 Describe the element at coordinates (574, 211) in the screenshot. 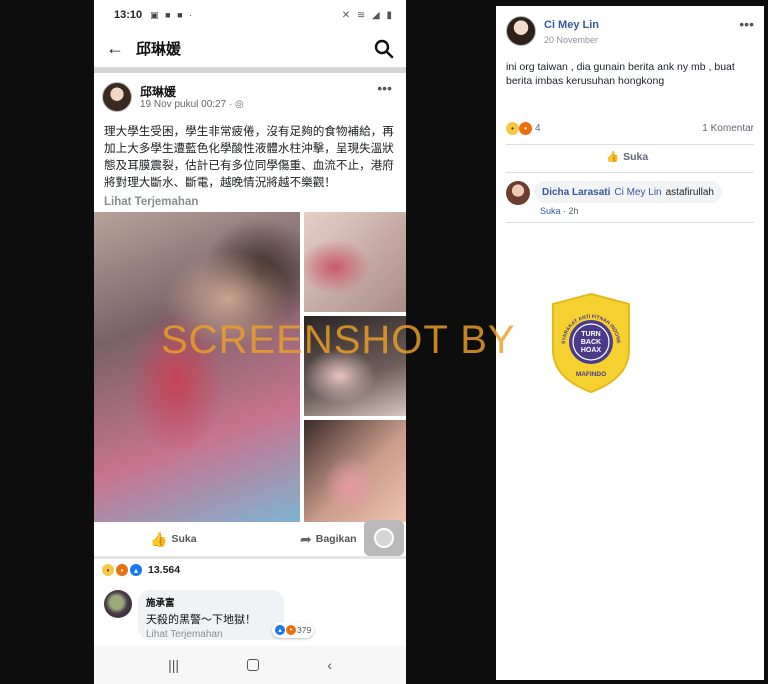

I see `comment-time: 2h` at that location.